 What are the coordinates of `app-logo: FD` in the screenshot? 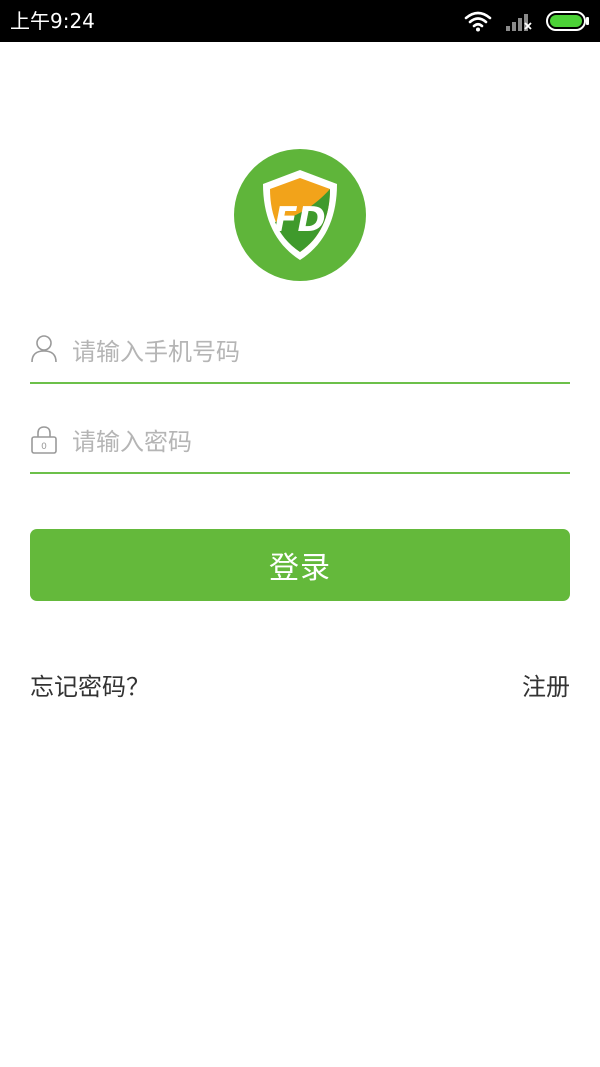 It's located at (300, 215).